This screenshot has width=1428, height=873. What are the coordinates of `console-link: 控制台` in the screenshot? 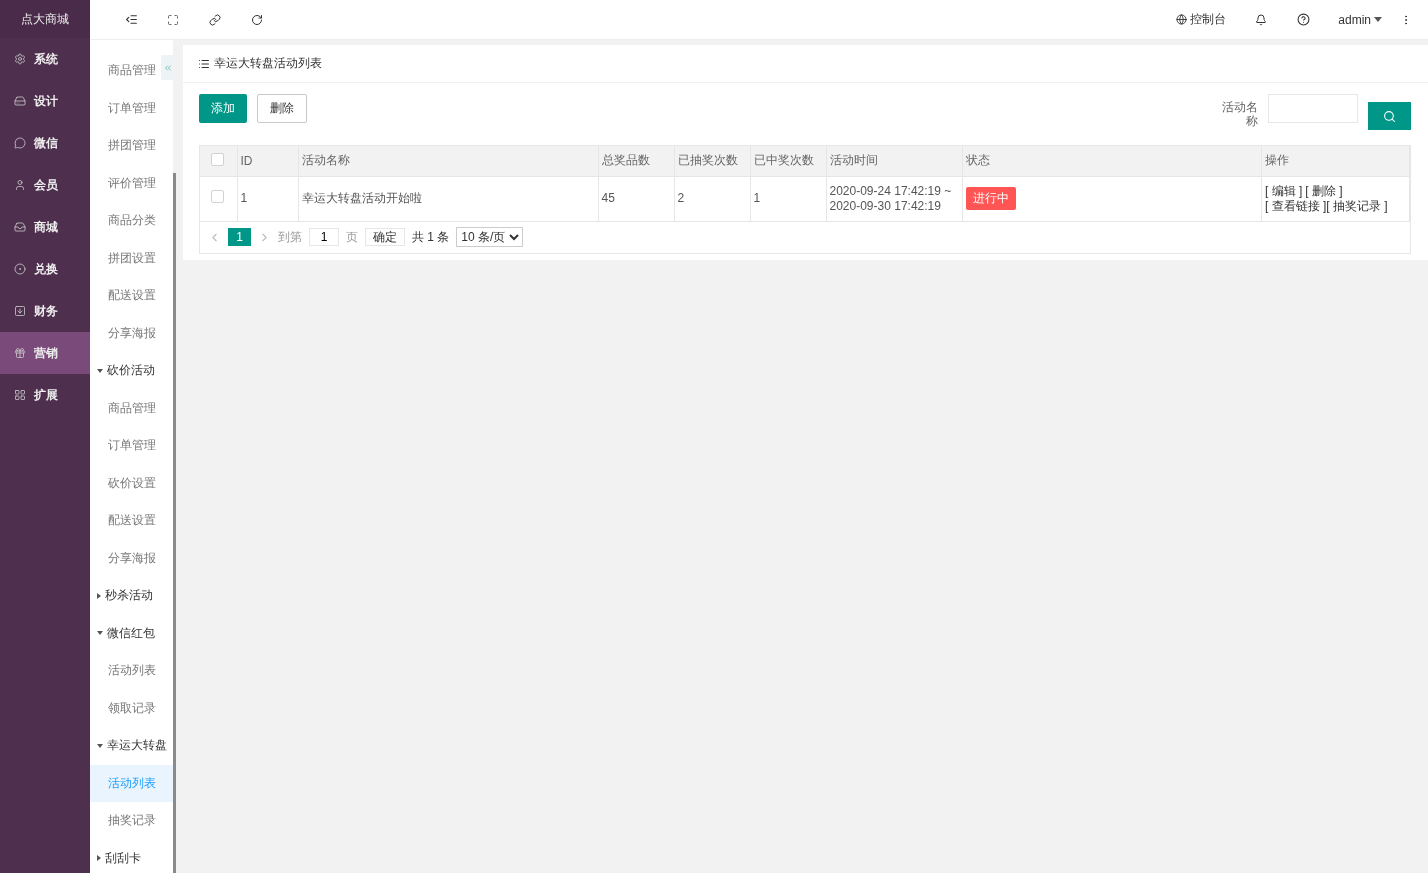 It's located at (1201, 19).